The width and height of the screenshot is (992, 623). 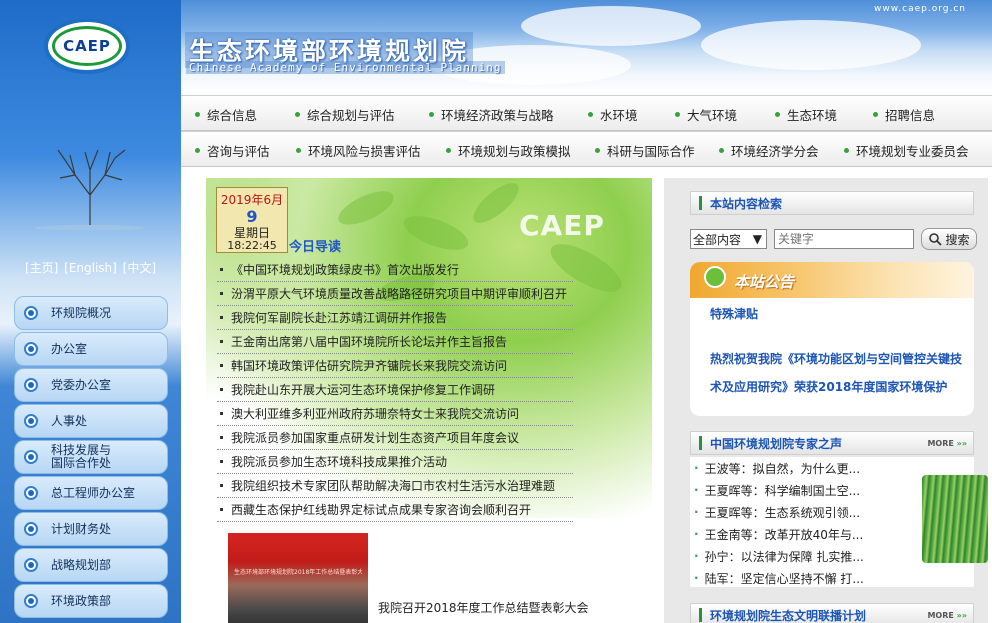 What do you see at coordinates (715, 277) in the screenshot?
I see `speaker-icon` at bounding box center [715, 277].